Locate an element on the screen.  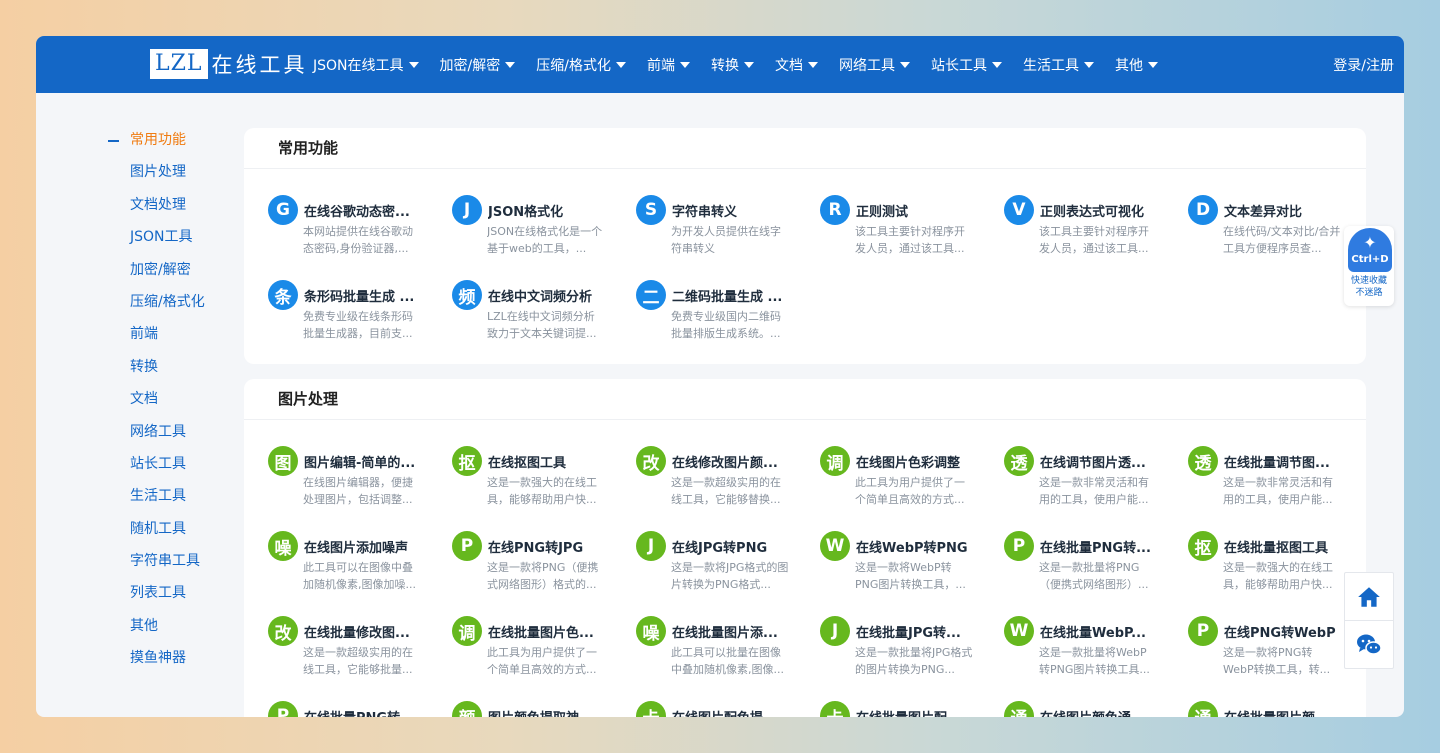
tool-name: 在线JPG转PNG is located at coordinates (720, 548).